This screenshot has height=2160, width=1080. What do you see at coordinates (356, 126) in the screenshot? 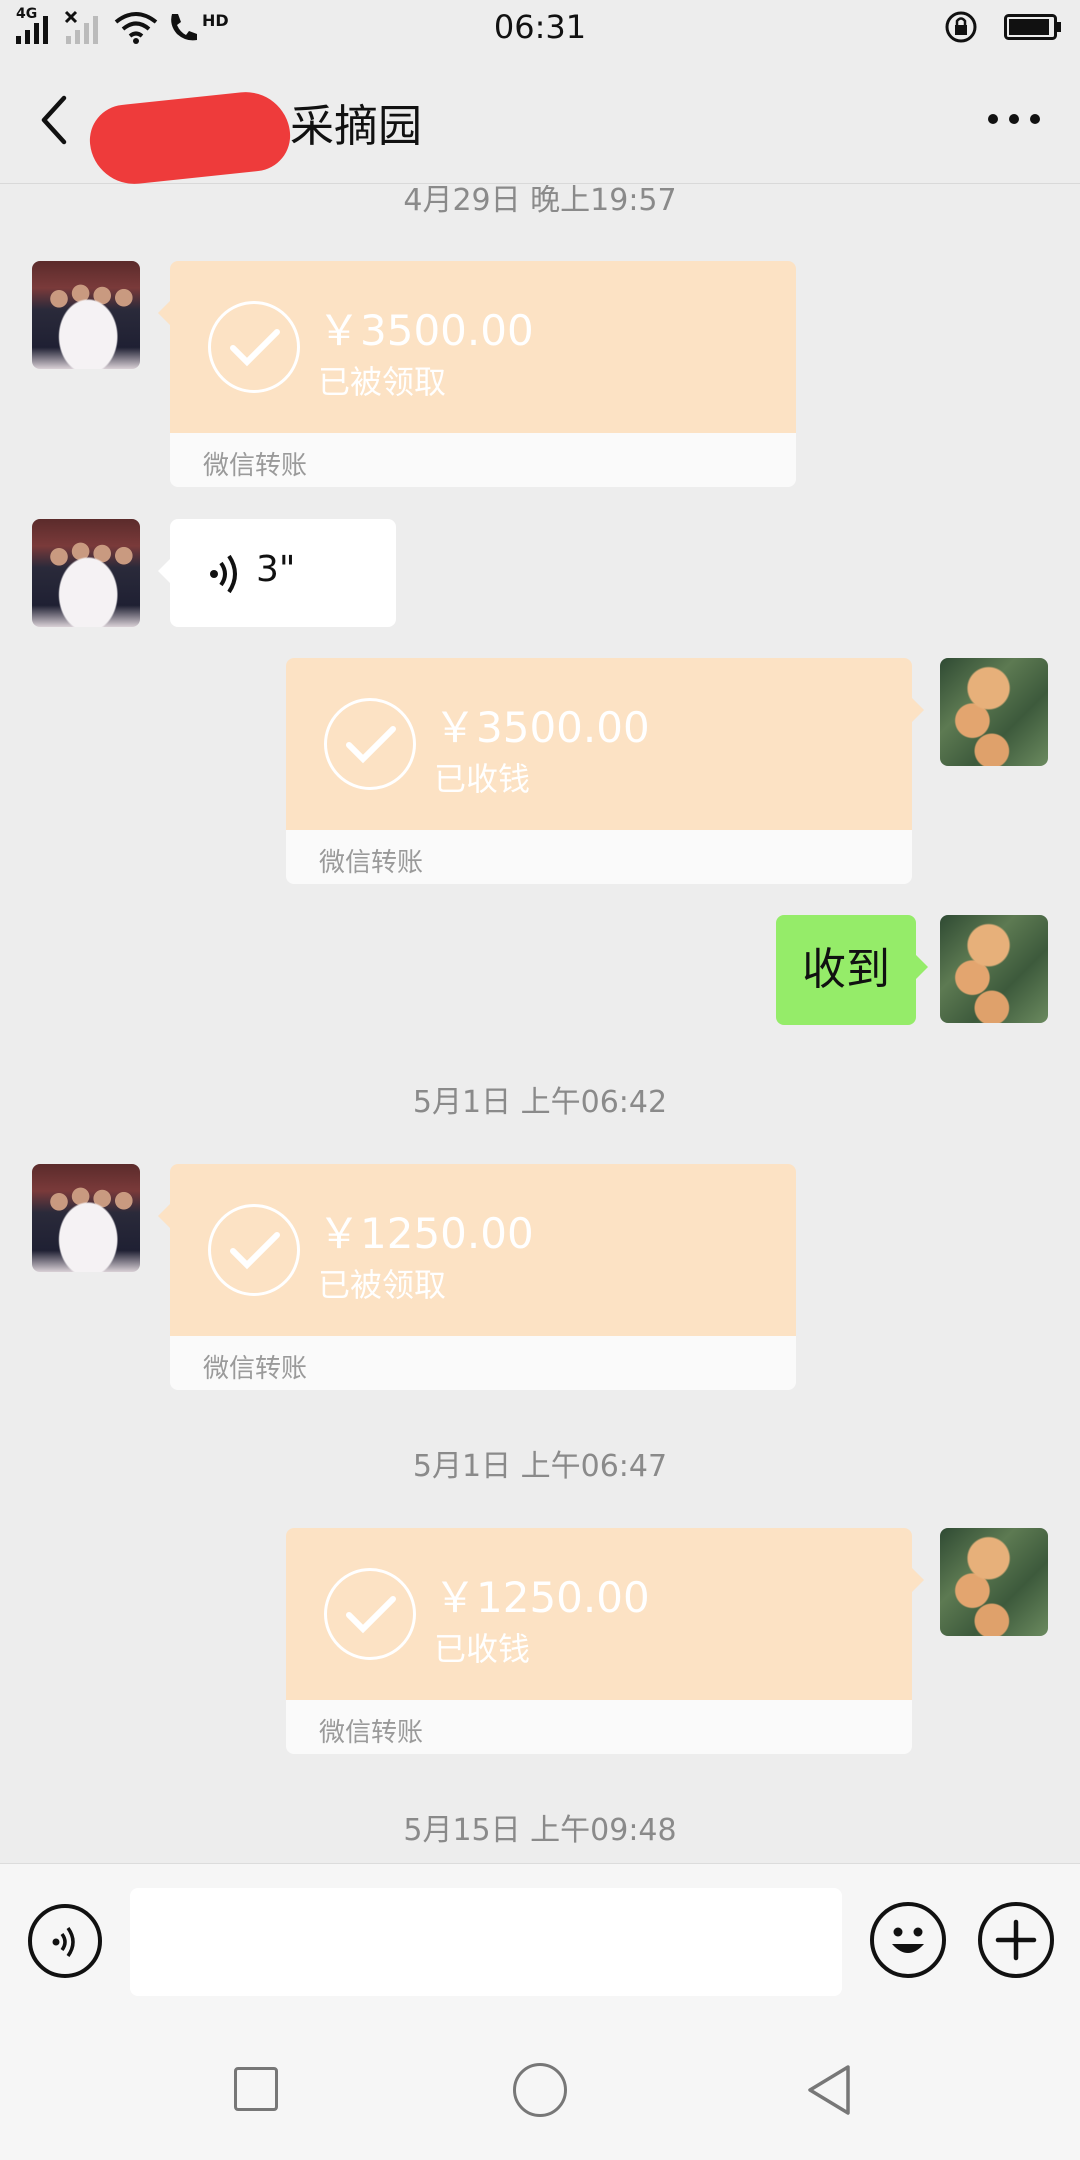
I see `chat-title-text: 采摘园` at bounding box center [356, 126].